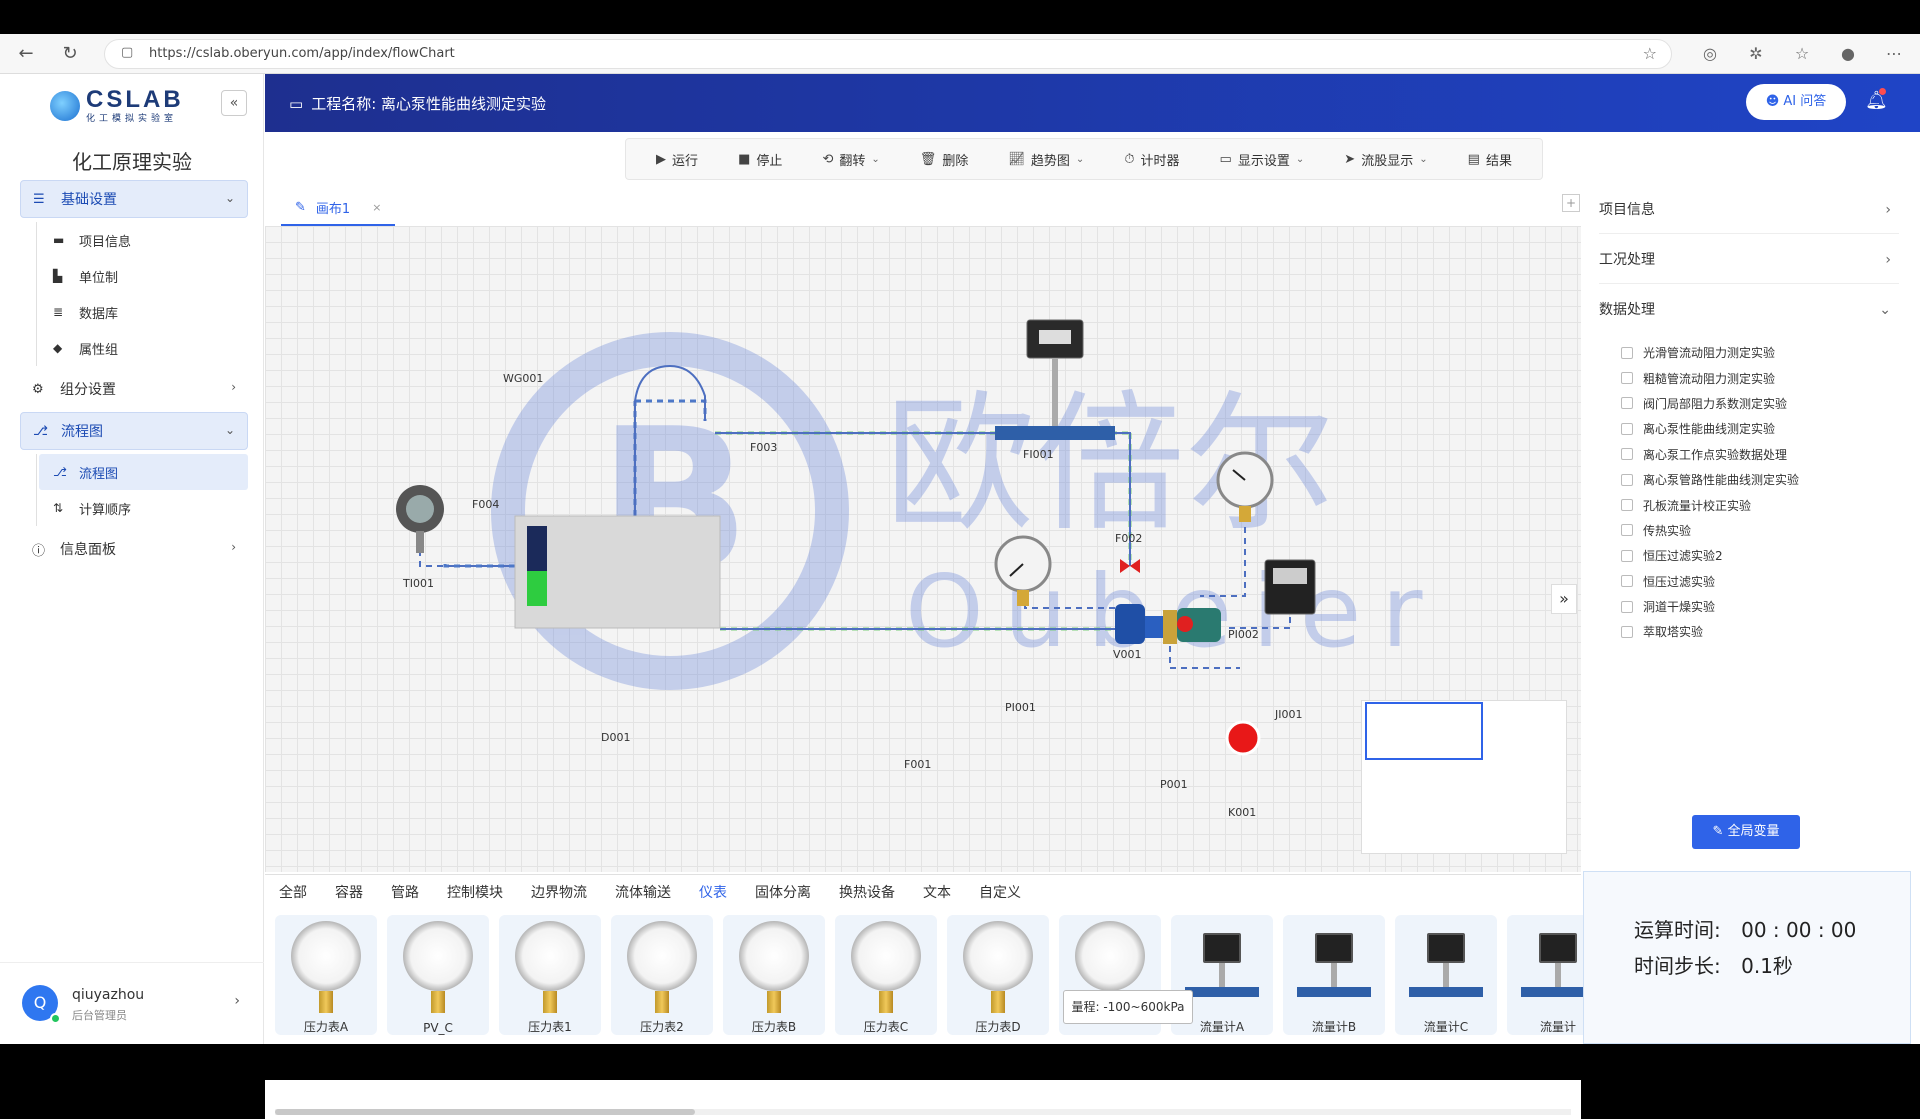 Image resolution: width=1920 pixels, height=1119 pixels. What do you see at coordinates (1168, 624) in the screenshot?
I see `pump-p001` at bounding box center [1168, 624].